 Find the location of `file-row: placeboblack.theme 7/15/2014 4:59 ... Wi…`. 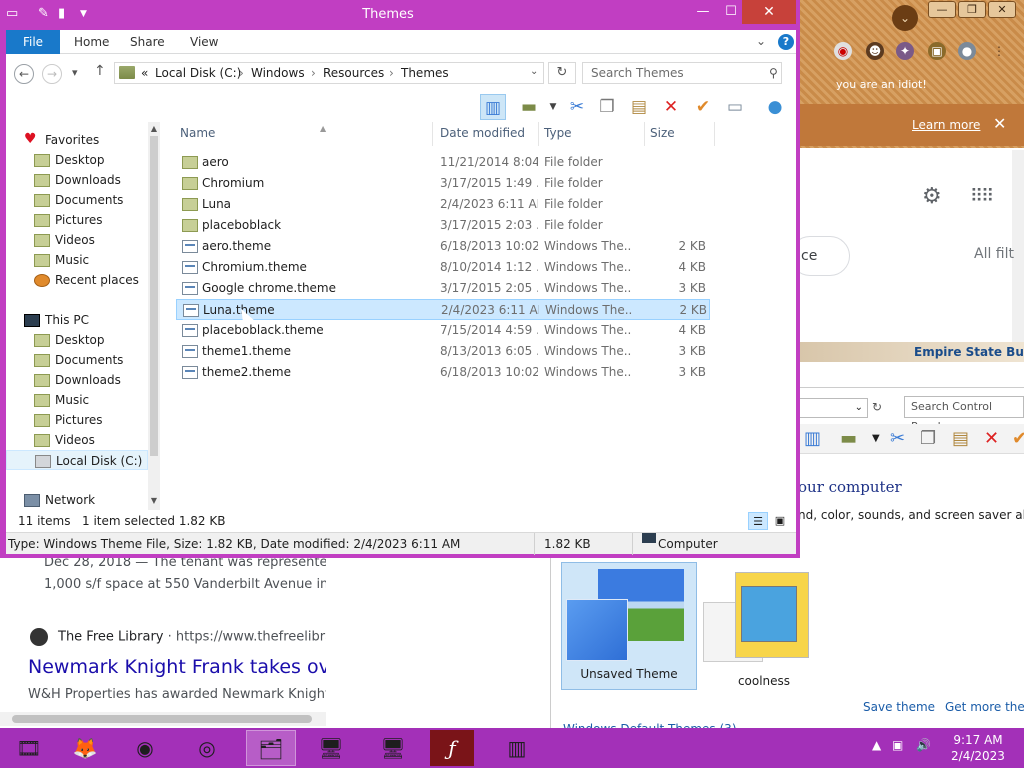

file-row: placeboblack.theme 7/15/2014 4:59 ... Wi… is located at coordinates (443, 330).